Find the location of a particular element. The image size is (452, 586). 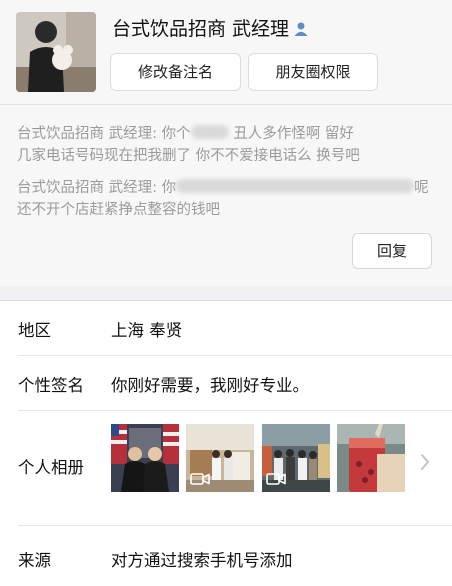

message-text: 丑人多作怪啊 留好 is located at coordinates (291, 134).